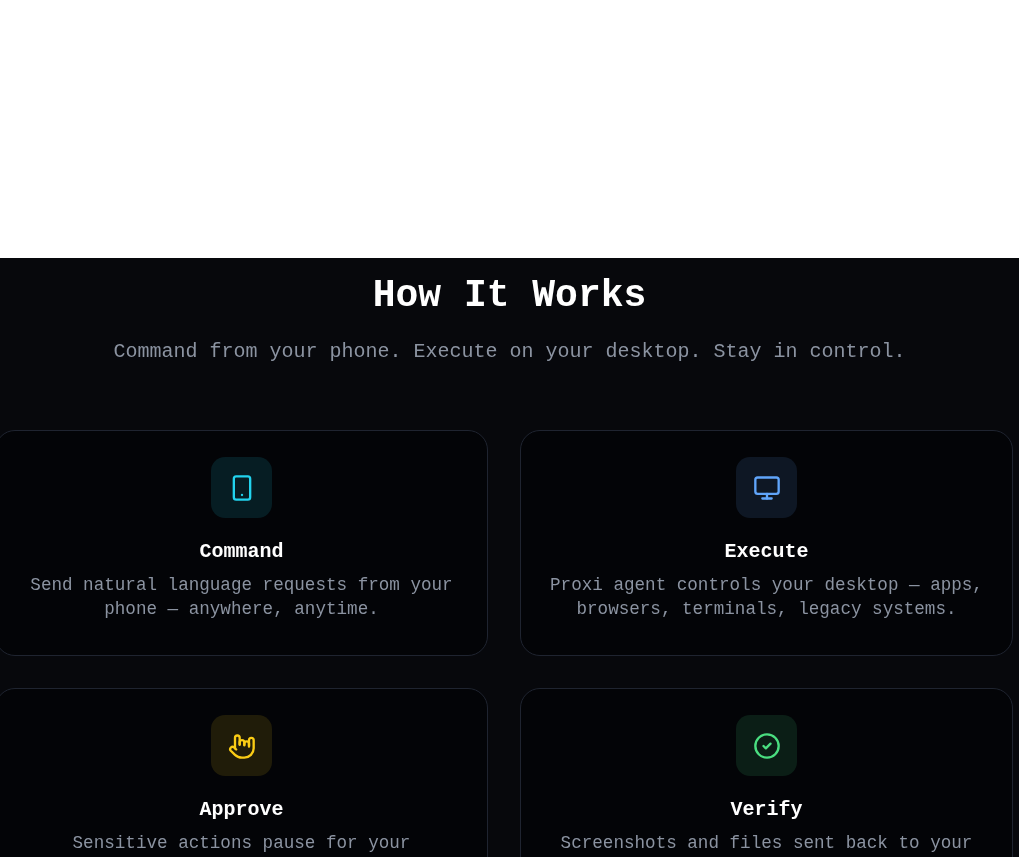 The height and width of the screenshot is (857, 1019). Describe the element at coordinates (766, 810) in the screenshot. I see `card-title: Verify` at that location.